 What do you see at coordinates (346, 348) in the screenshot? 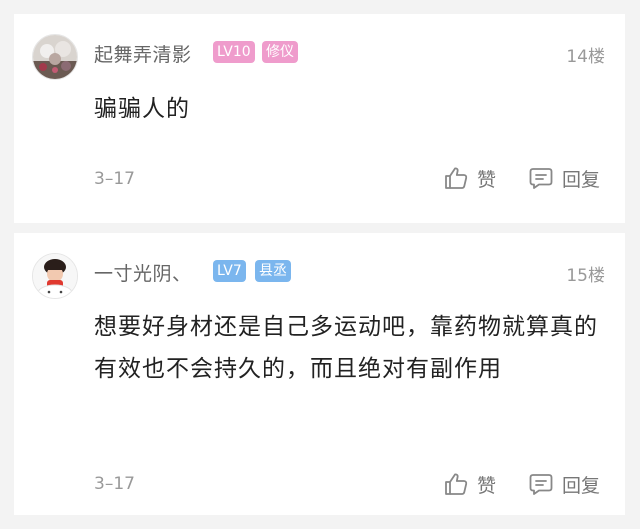
I see `comment-content: 想要好身材还是自己多运动吧，靠药物就算真的有效也不会持久的，而且绝对有副作用` at bounding box center [346, 348].